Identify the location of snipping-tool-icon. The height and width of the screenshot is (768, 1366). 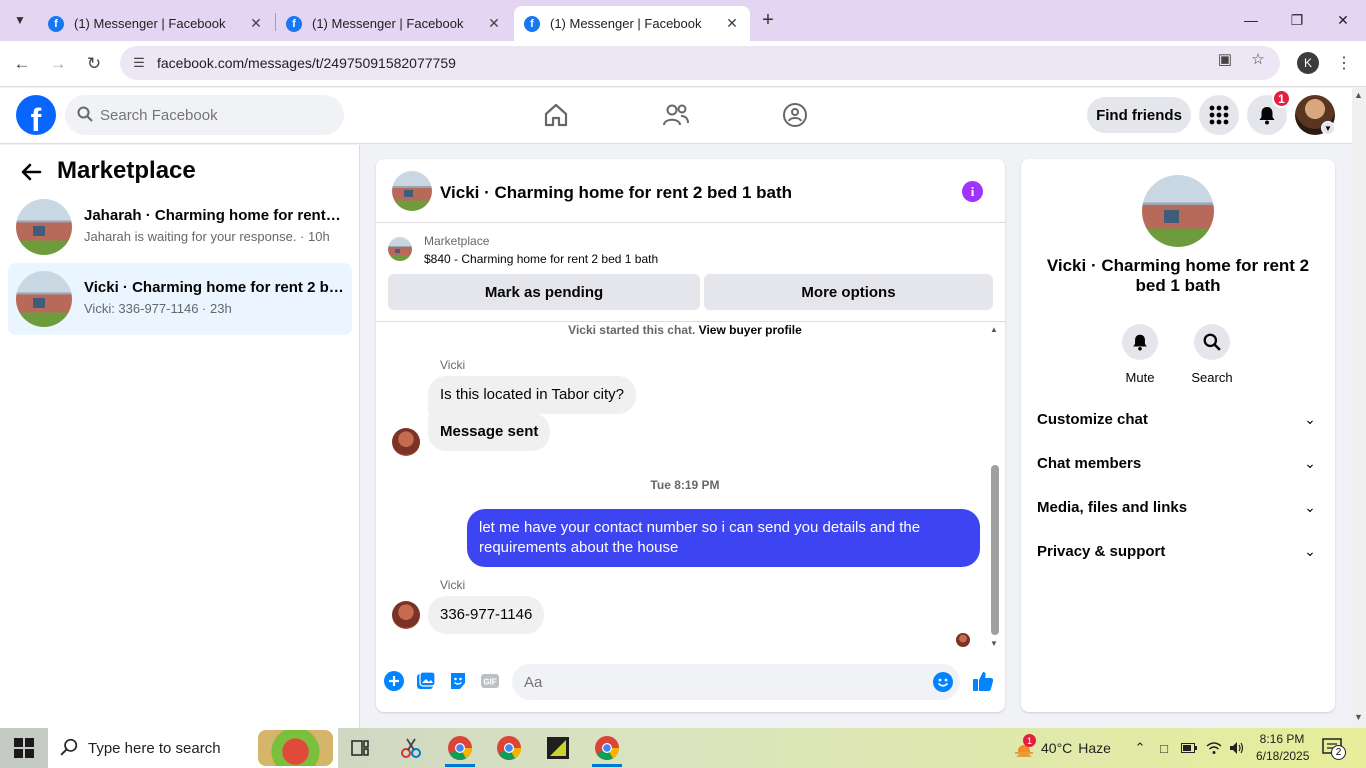
(411, 748).